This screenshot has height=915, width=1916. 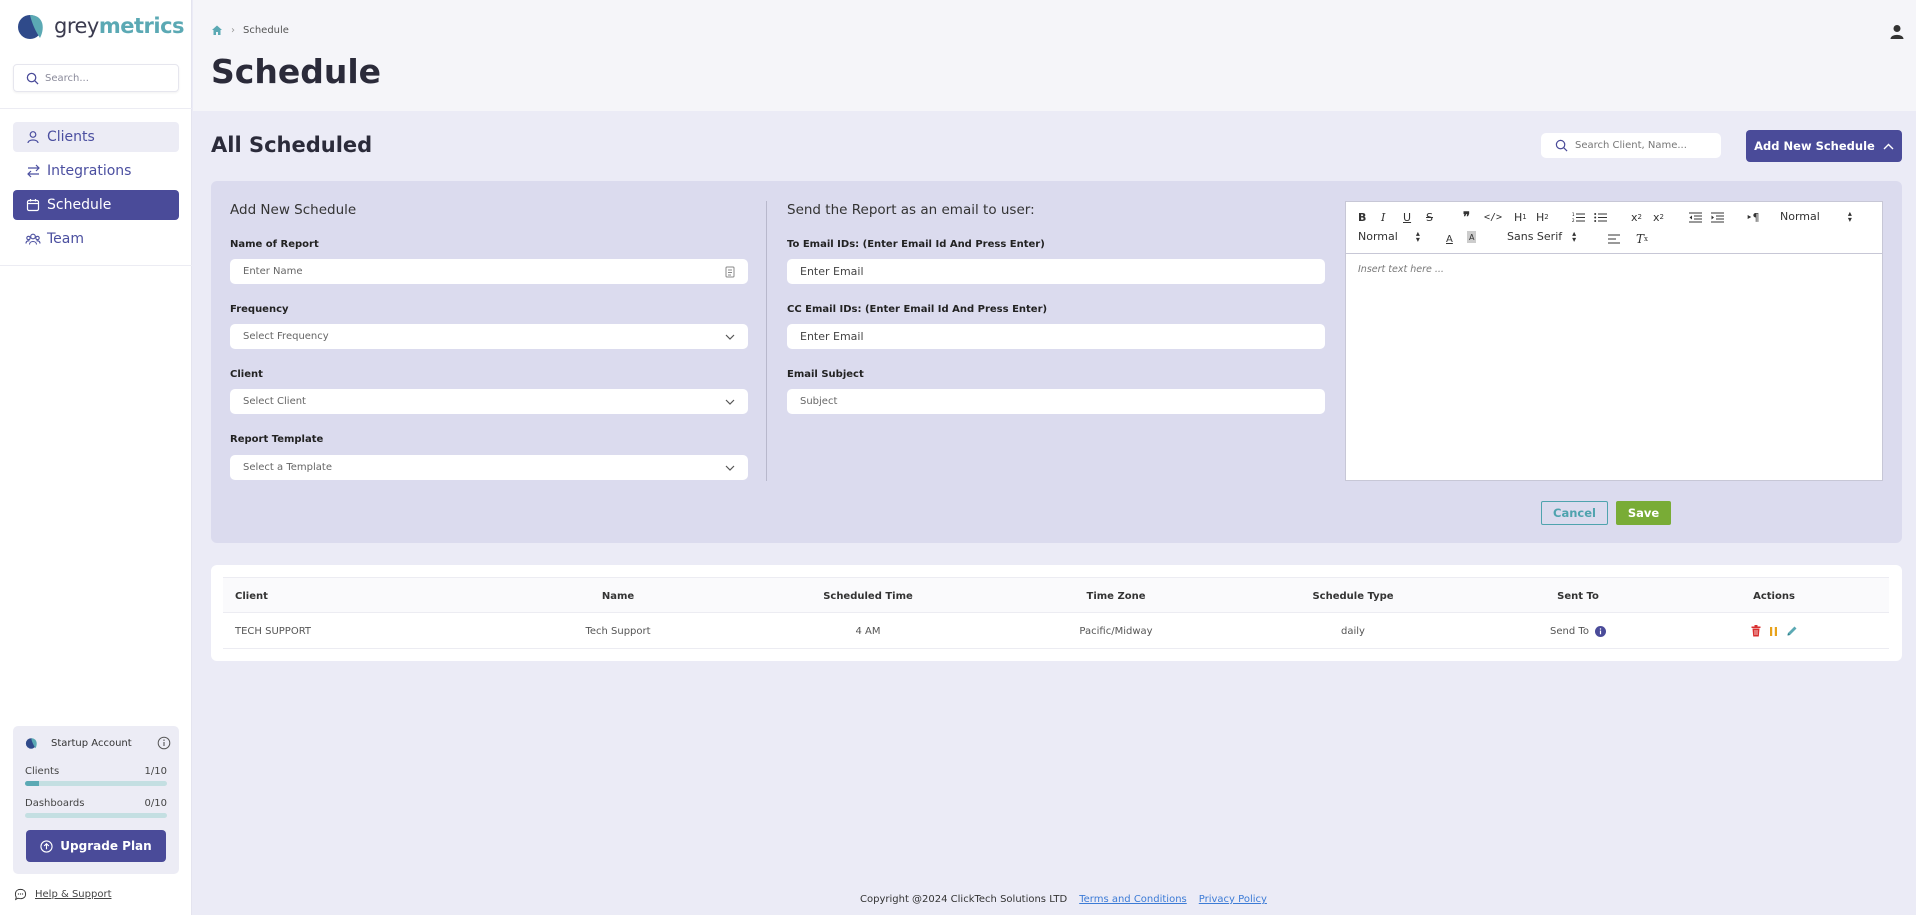 I want to click on calendar-icon, so click(x=33, y=205).